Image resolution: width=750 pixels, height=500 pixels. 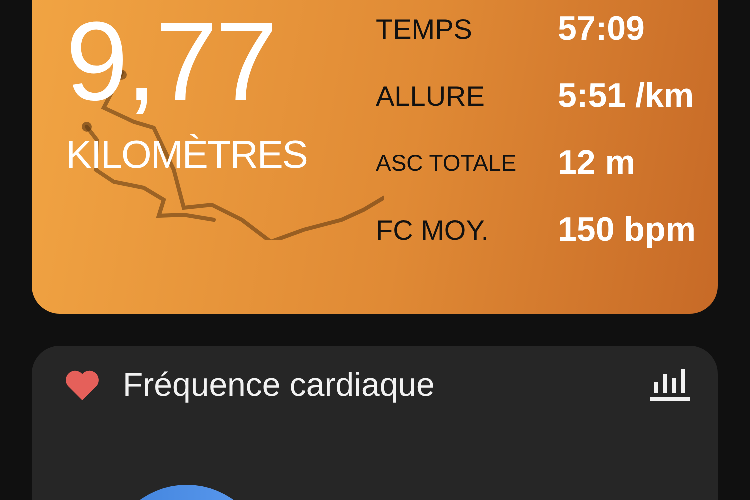 I want to click on heart-icon, so click(x=82, y=385).